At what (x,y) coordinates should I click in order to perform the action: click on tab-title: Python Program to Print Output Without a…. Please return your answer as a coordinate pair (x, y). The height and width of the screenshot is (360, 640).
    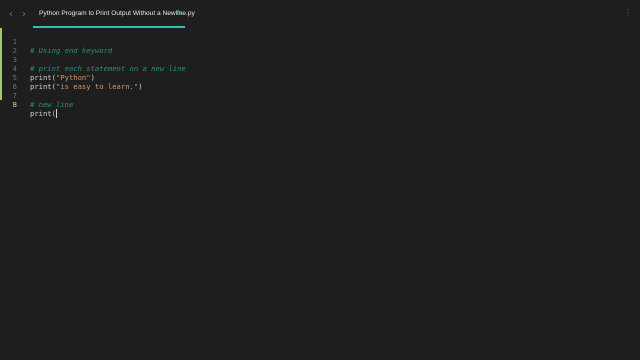
    Looking at the image, I should click on (117, 13).